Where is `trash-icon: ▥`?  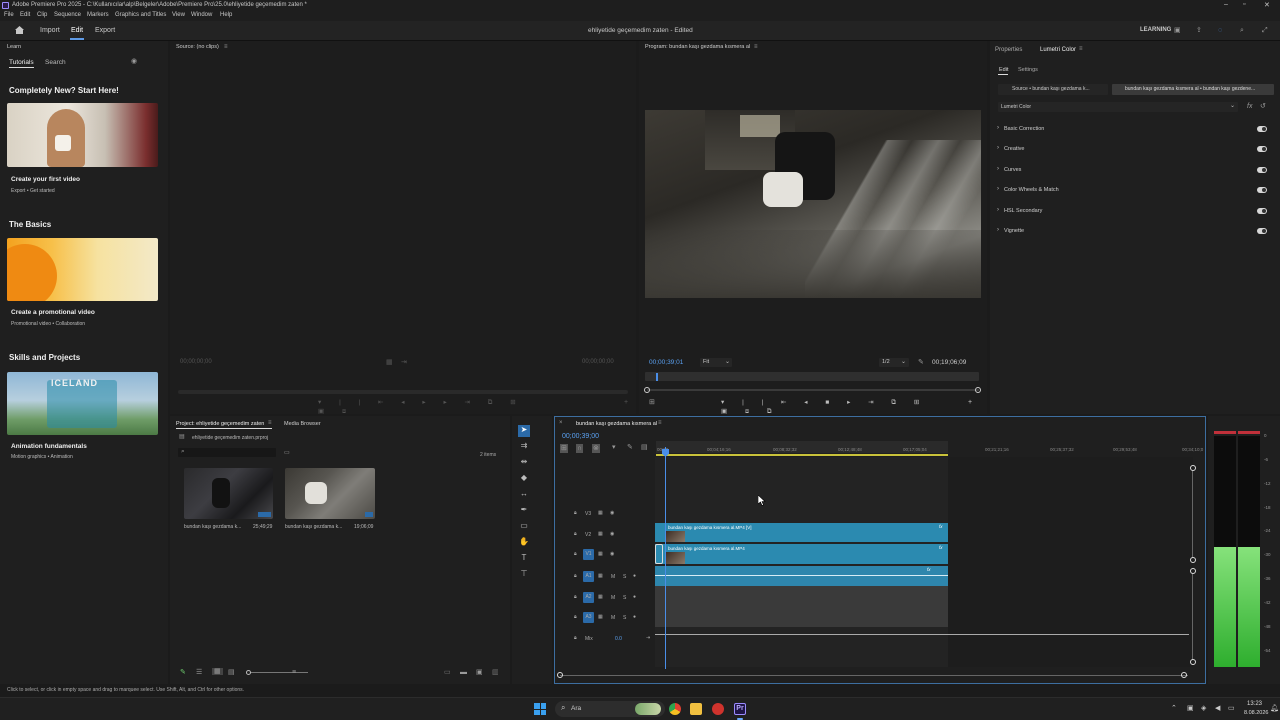 trash-icon: ▥ is located at coordinates (495, 672).